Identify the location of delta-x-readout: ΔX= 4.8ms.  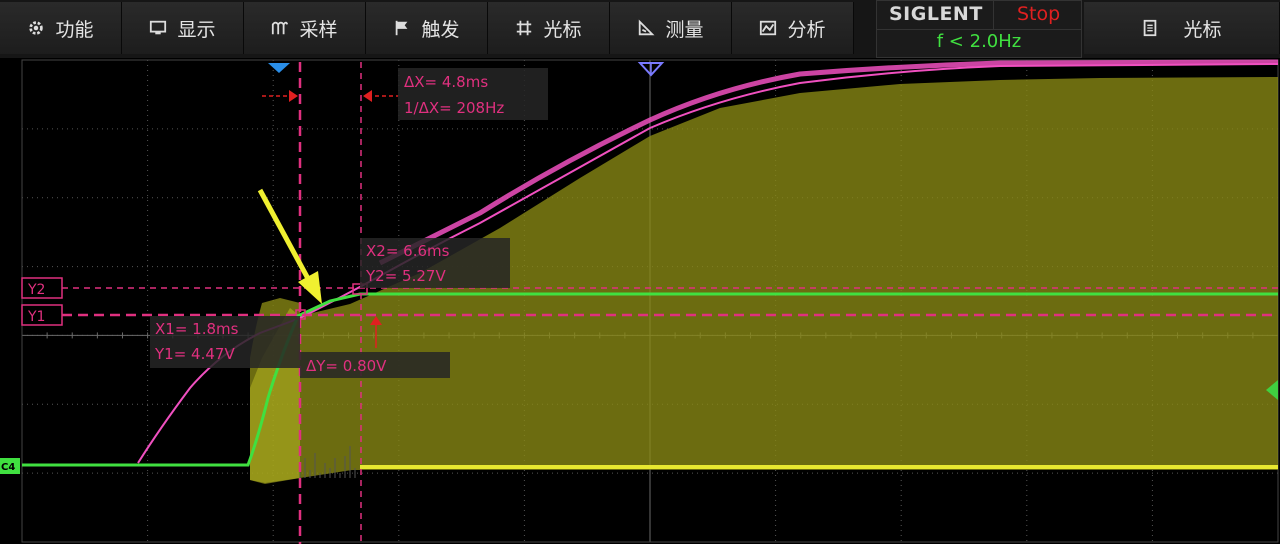
(446, 82).